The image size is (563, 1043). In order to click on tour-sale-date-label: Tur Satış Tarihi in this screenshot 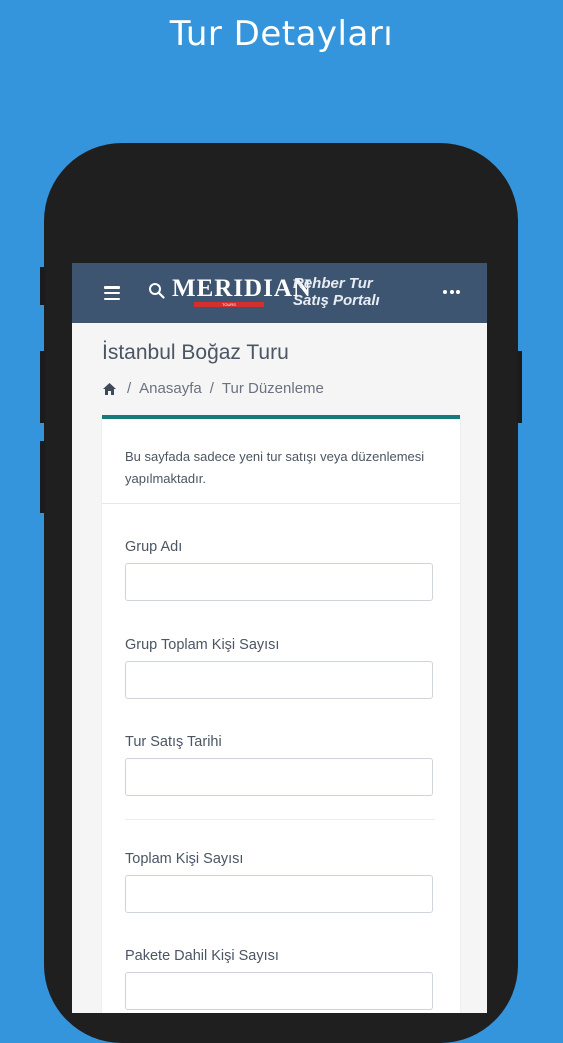, I will do `click(173, 742)`.